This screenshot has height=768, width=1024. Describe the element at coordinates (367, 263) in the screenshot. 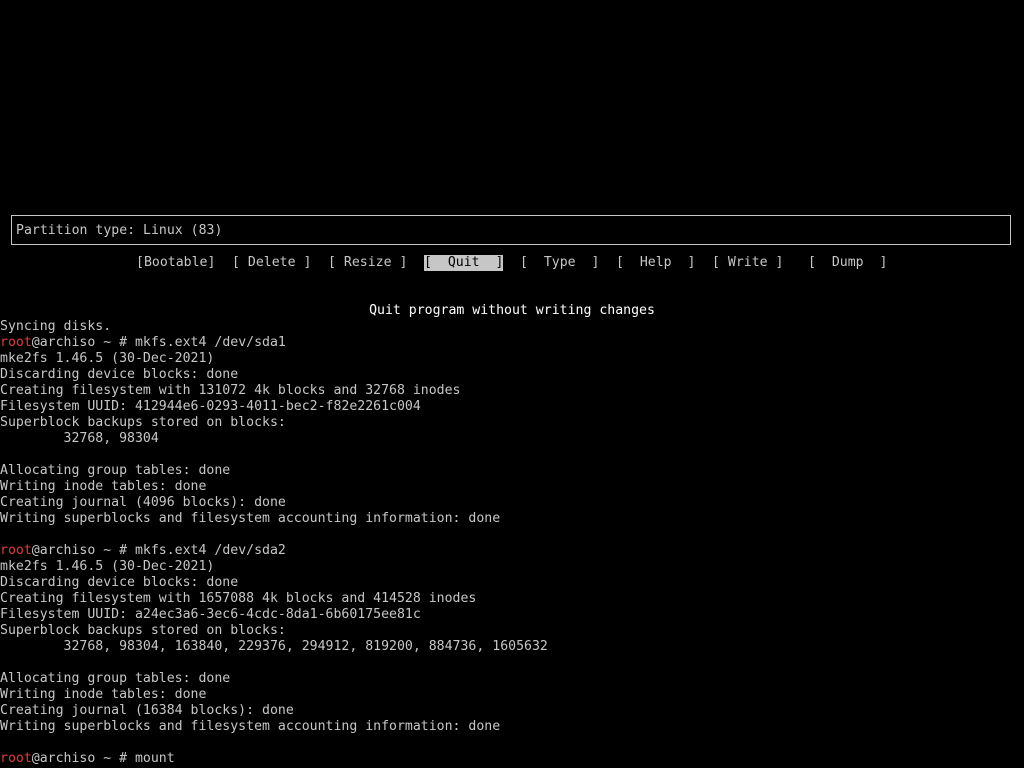

I see `resize-button: [ Resize ]` at that location.